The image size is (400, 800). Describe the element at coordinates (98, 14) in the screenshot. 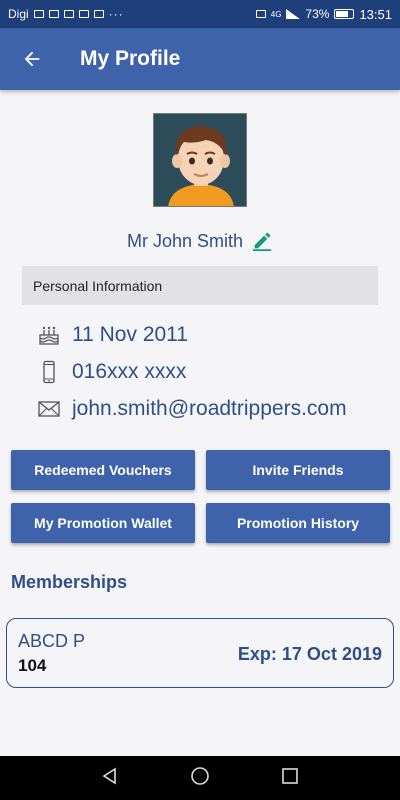

I see `facebook-icon` at that location.